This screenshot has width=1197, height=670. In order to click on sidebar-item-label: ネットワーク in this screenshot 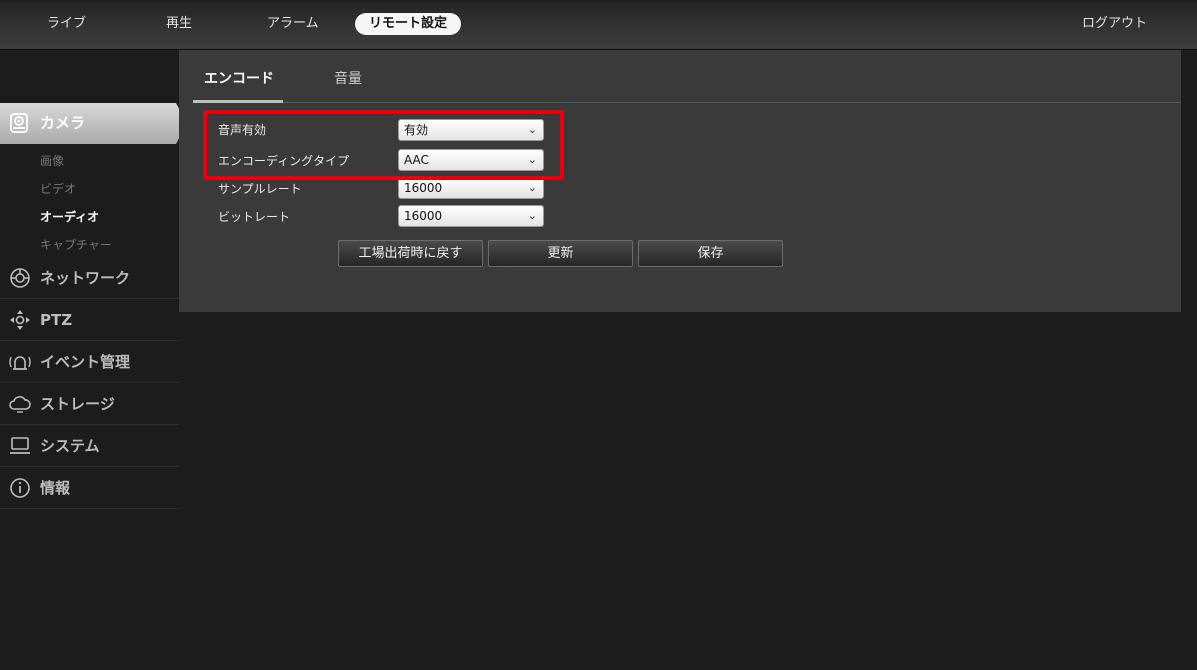, I will do `click(85, 278)`.